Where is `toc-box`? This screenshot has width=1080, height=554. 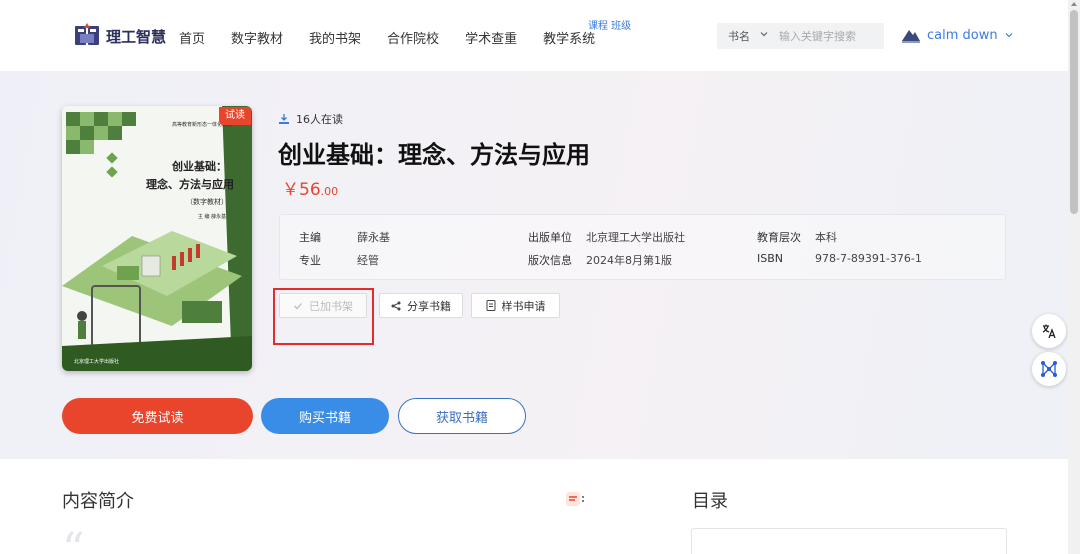
toc-box is located at coordinates (849, 541).